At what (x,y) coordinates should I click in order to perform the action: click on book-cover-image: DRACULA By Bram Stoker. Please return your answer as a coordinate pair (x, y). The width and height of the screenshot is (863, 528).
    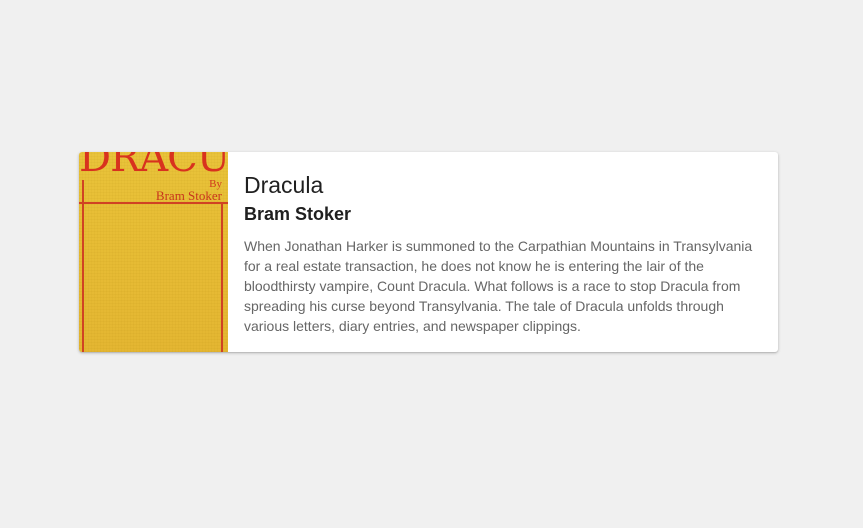
    Looking at the image, I should click on (153, 252).